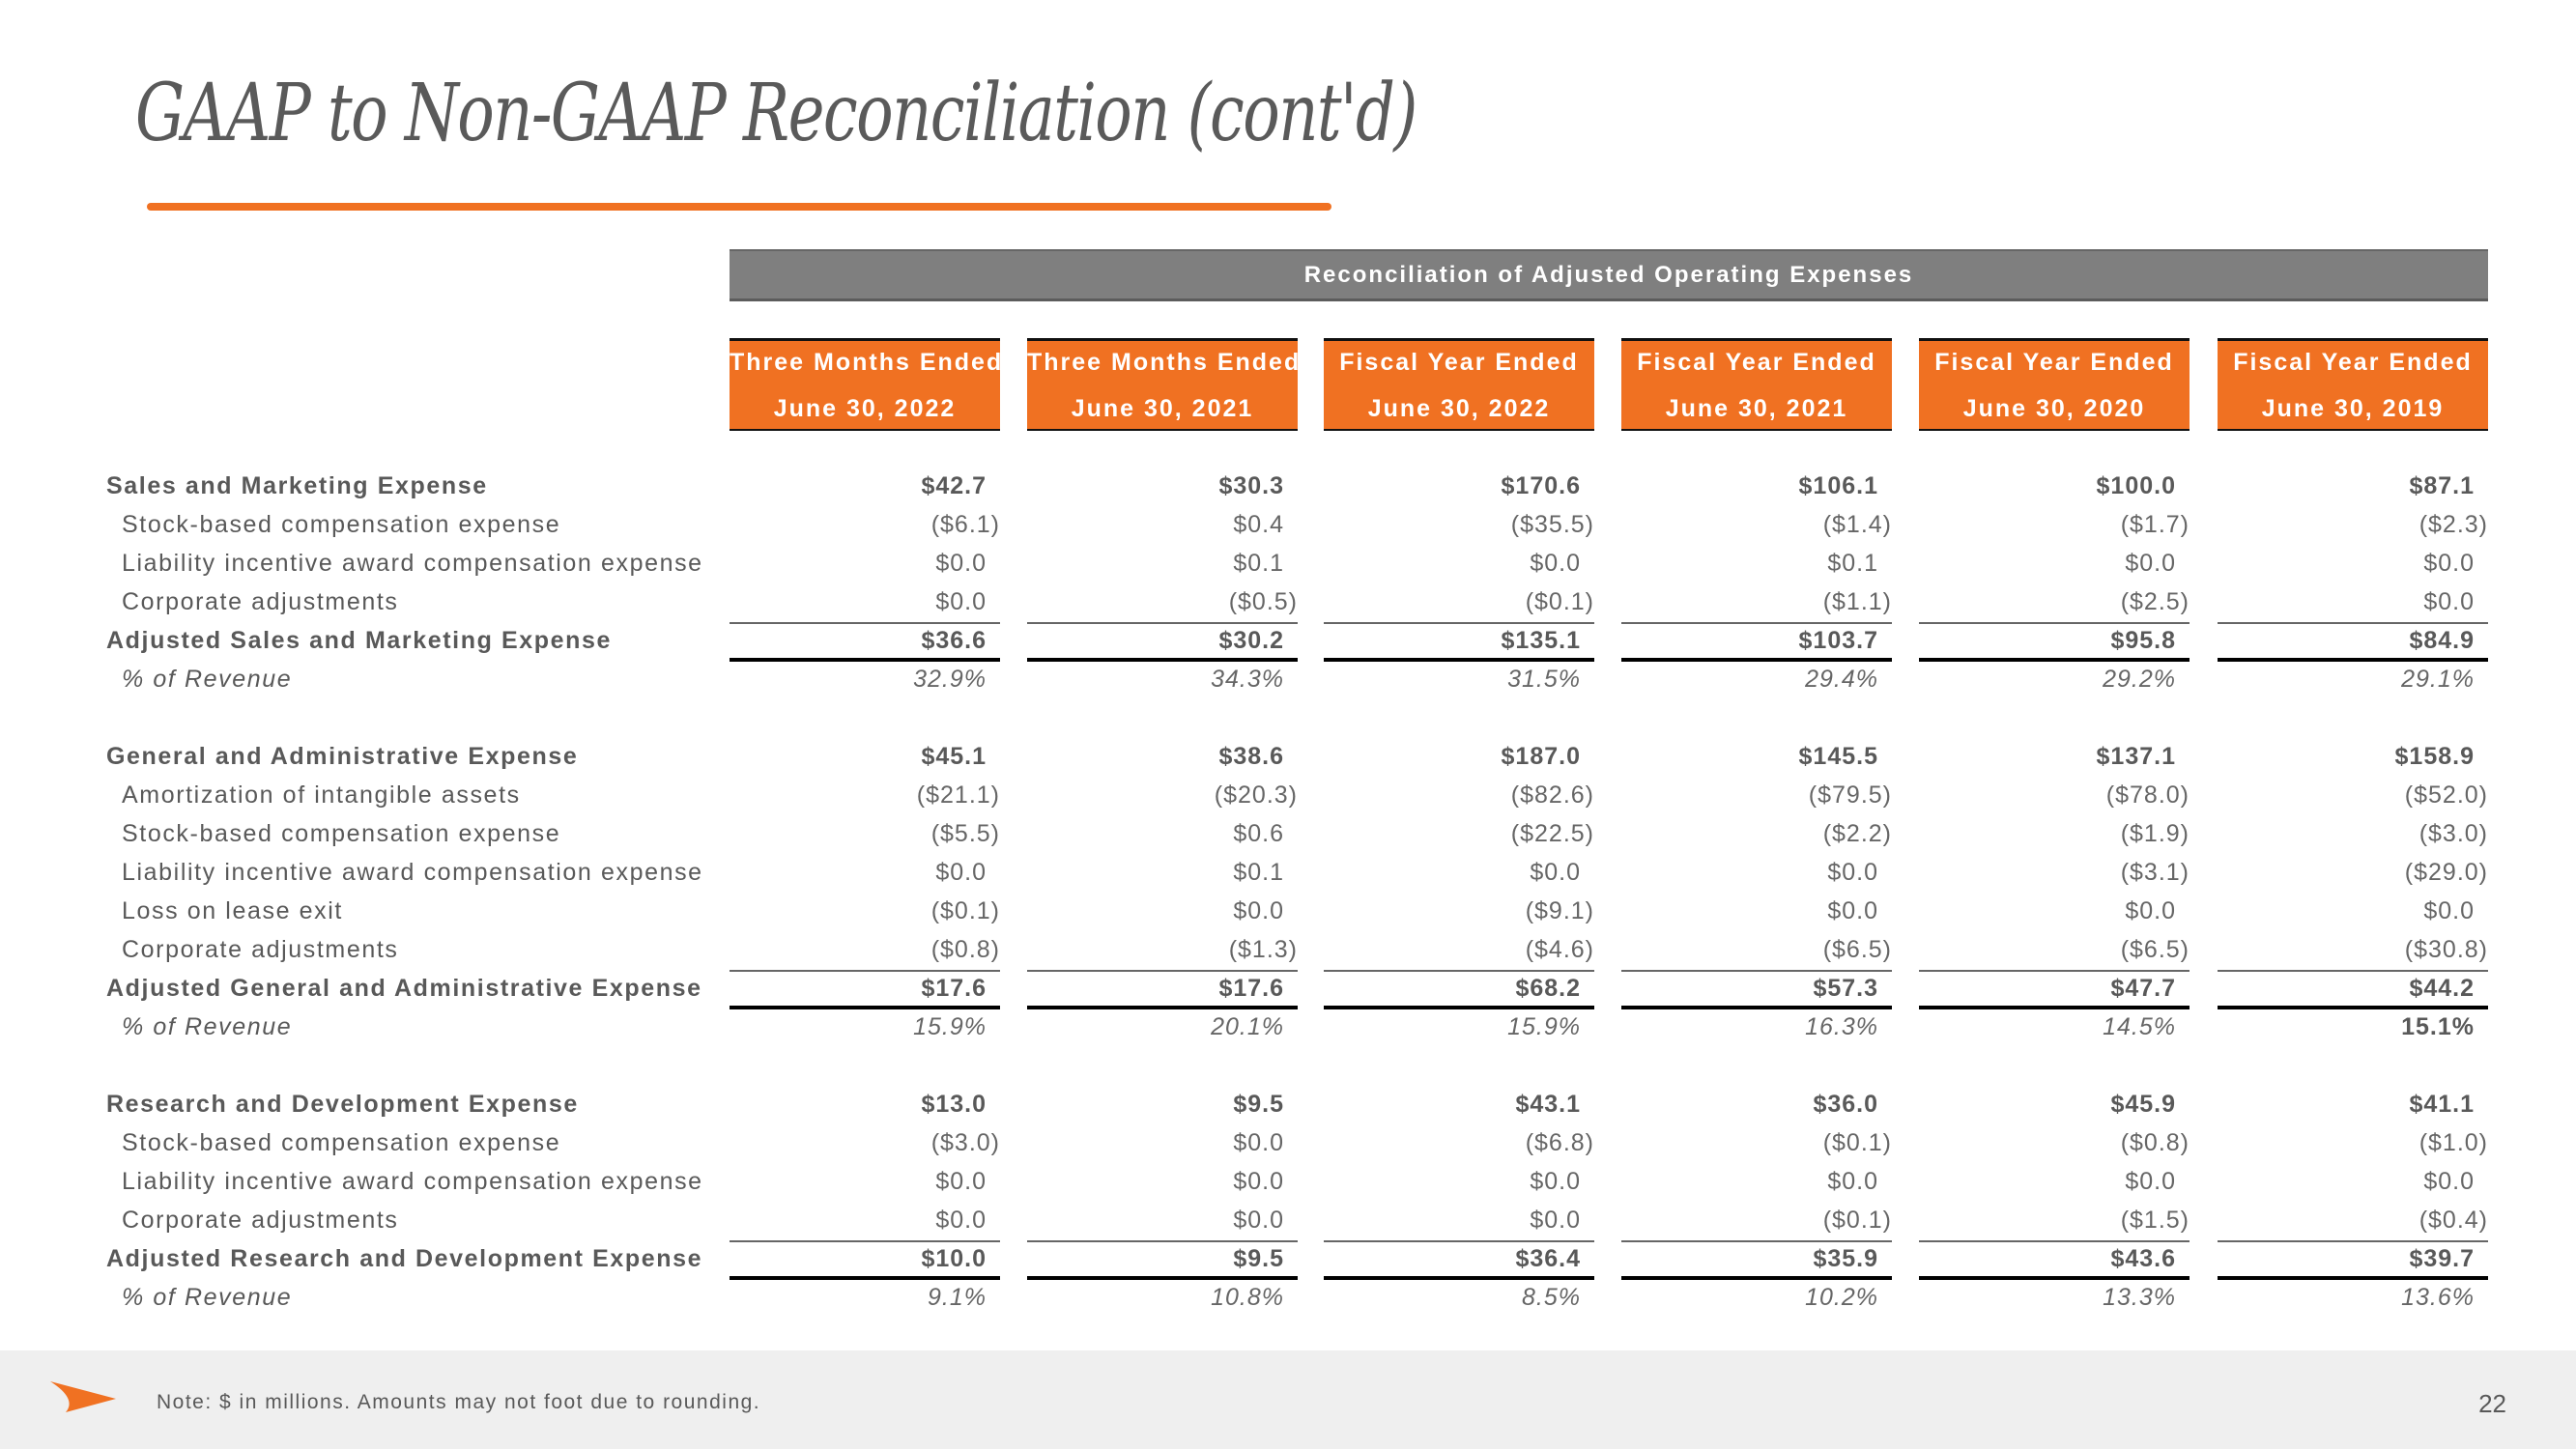 The image size is (2576, 1449). Describe the element at coordinates (2055, 384) in the screenshot. I see `column-header: Fiscal Year Ended June 30, 2020` at that location.